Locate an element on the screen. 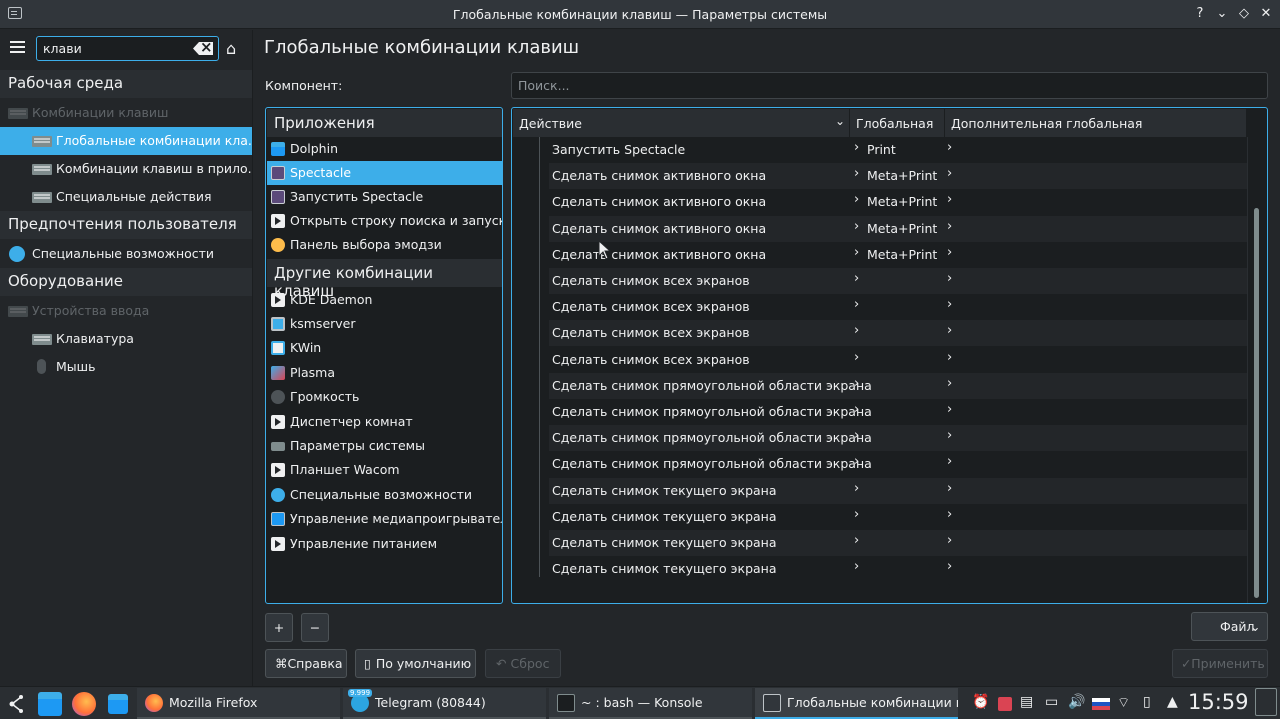 The width and height of the screenshot is (1280, 719). sidebar-item-shortcuts: Комбинации клавиш is located at coordinates (126, 113).